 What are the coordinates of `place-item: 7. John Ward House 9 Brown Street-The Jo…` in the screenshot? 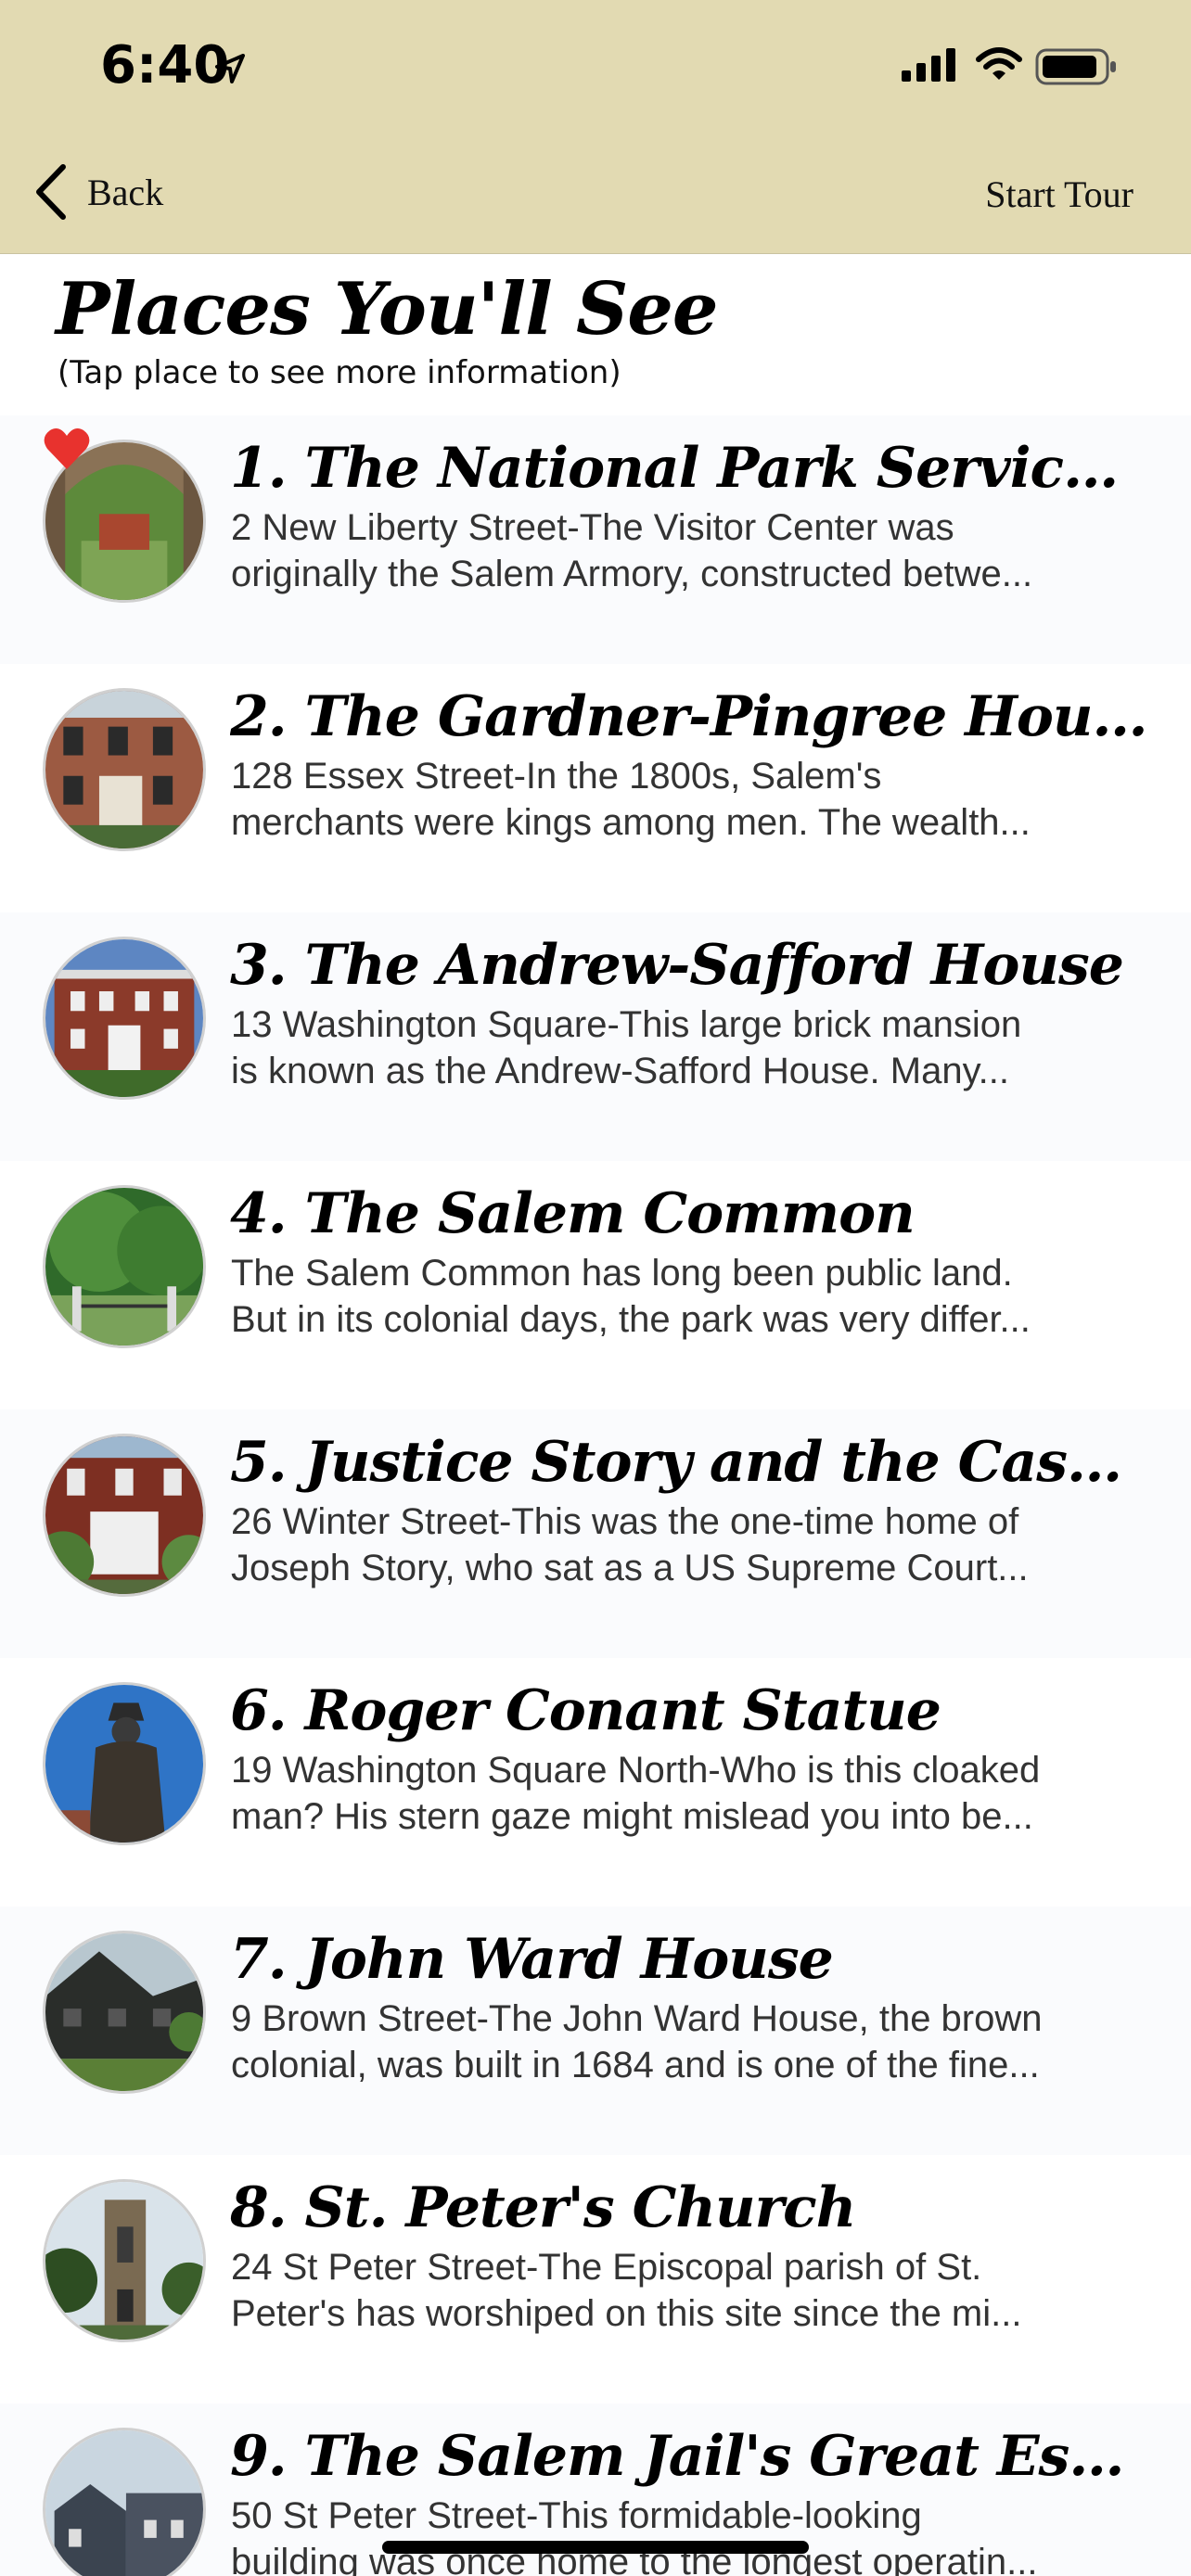 It's located at (595, 2031).